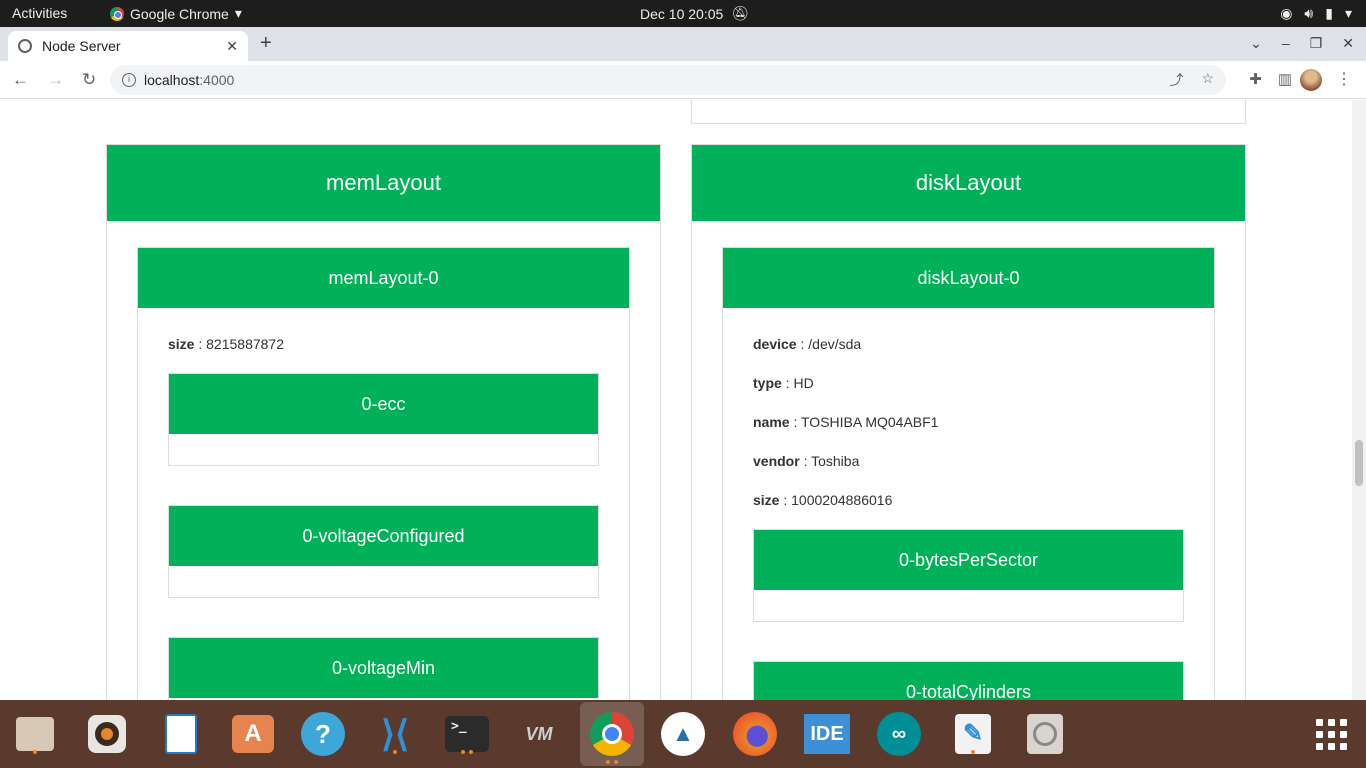  I want to click on ide-icon-label: IDE, so click(827, 734).